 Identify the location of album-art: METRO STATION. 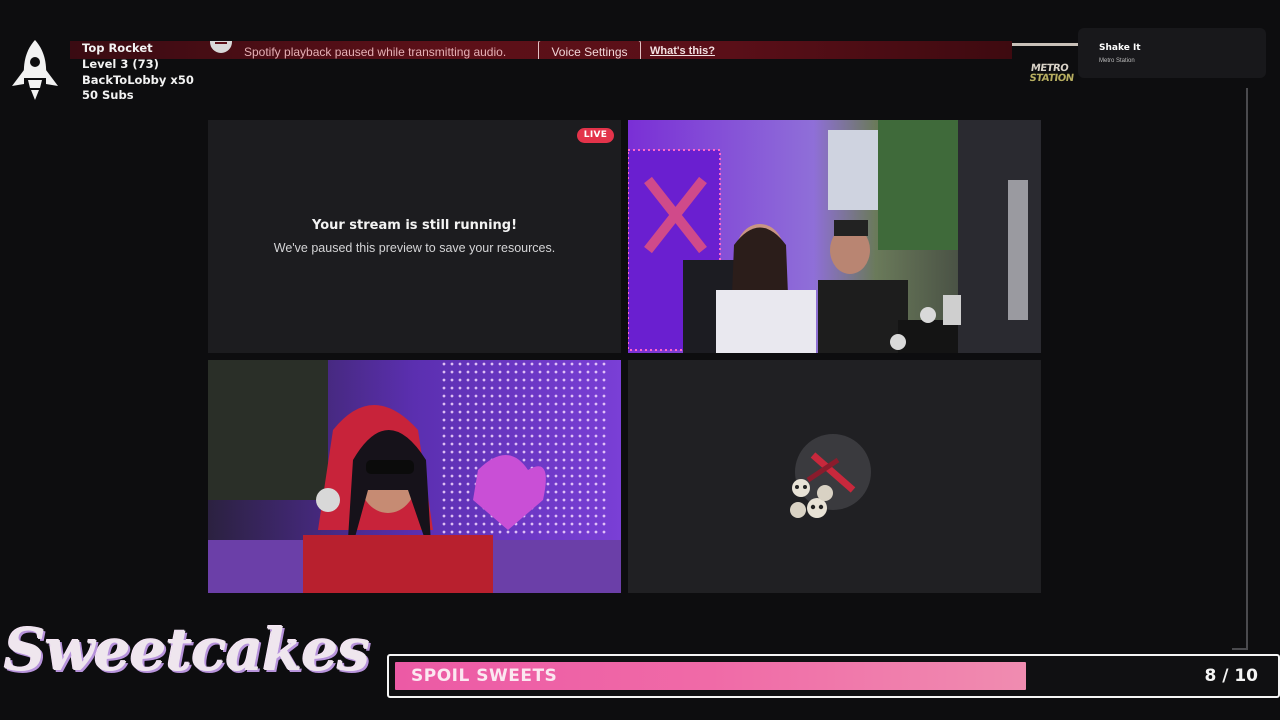
(1046, 65).